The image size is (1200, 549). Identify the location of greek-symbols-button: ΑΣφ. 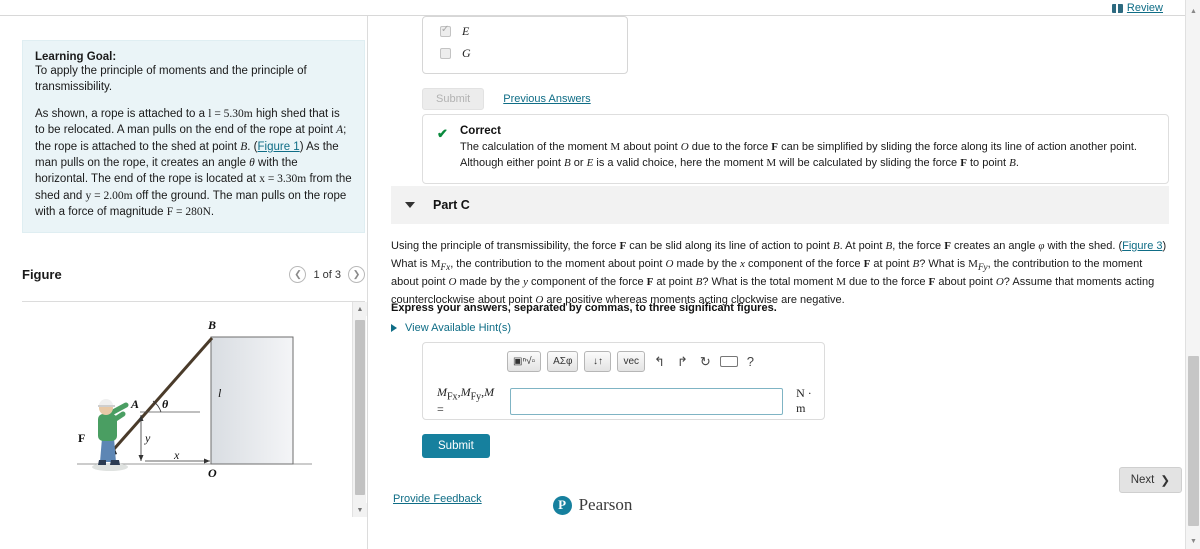
(563, 361).